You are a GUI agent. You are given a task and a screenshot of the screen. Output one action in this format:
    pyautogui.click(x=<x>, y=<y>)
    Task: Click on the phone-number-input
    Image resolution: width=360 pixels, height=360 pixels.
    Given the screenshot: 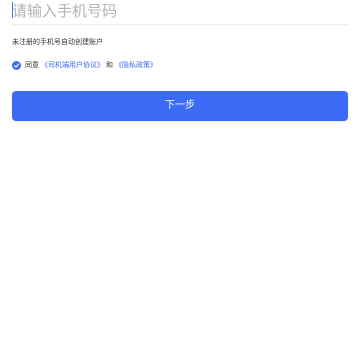 What is the action you would take?
    pyautogui.click(x=180, y=11)
    